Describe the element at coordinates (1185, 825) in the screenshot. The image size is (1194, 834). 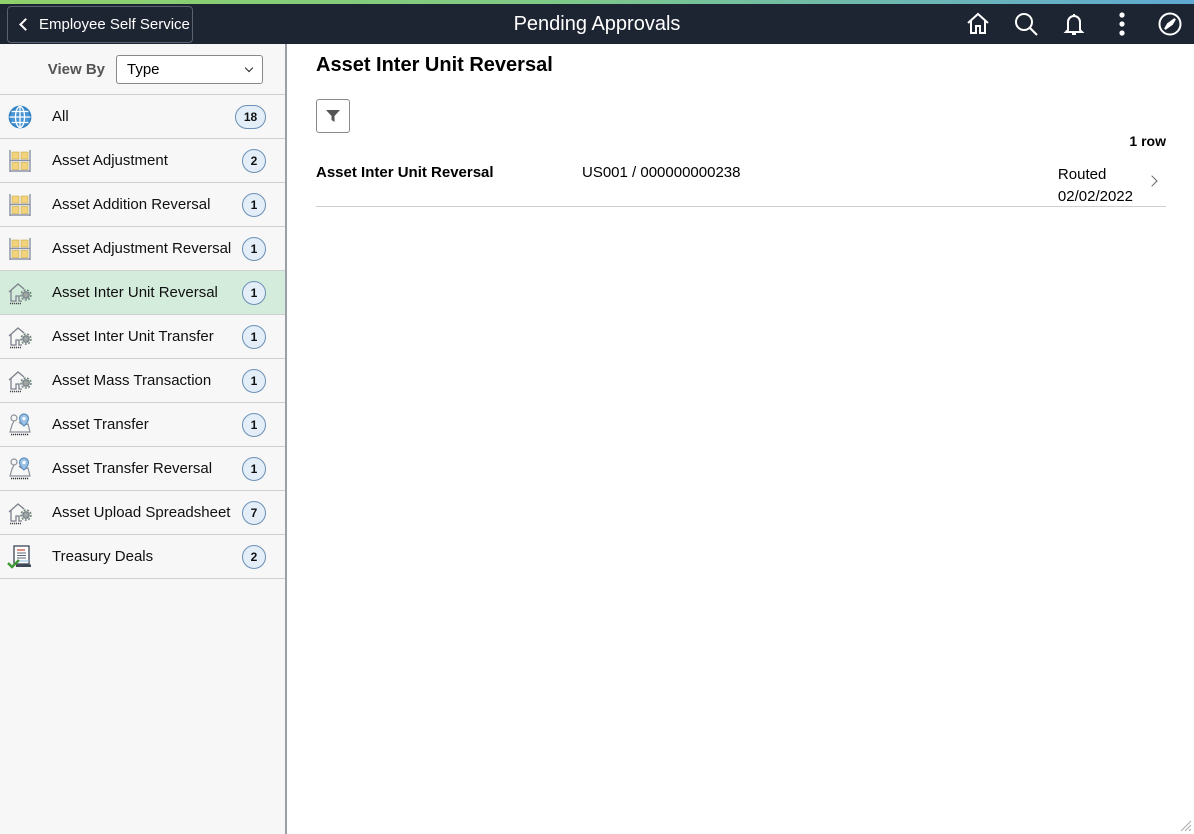
I see `resize-grip-icon` at that location.